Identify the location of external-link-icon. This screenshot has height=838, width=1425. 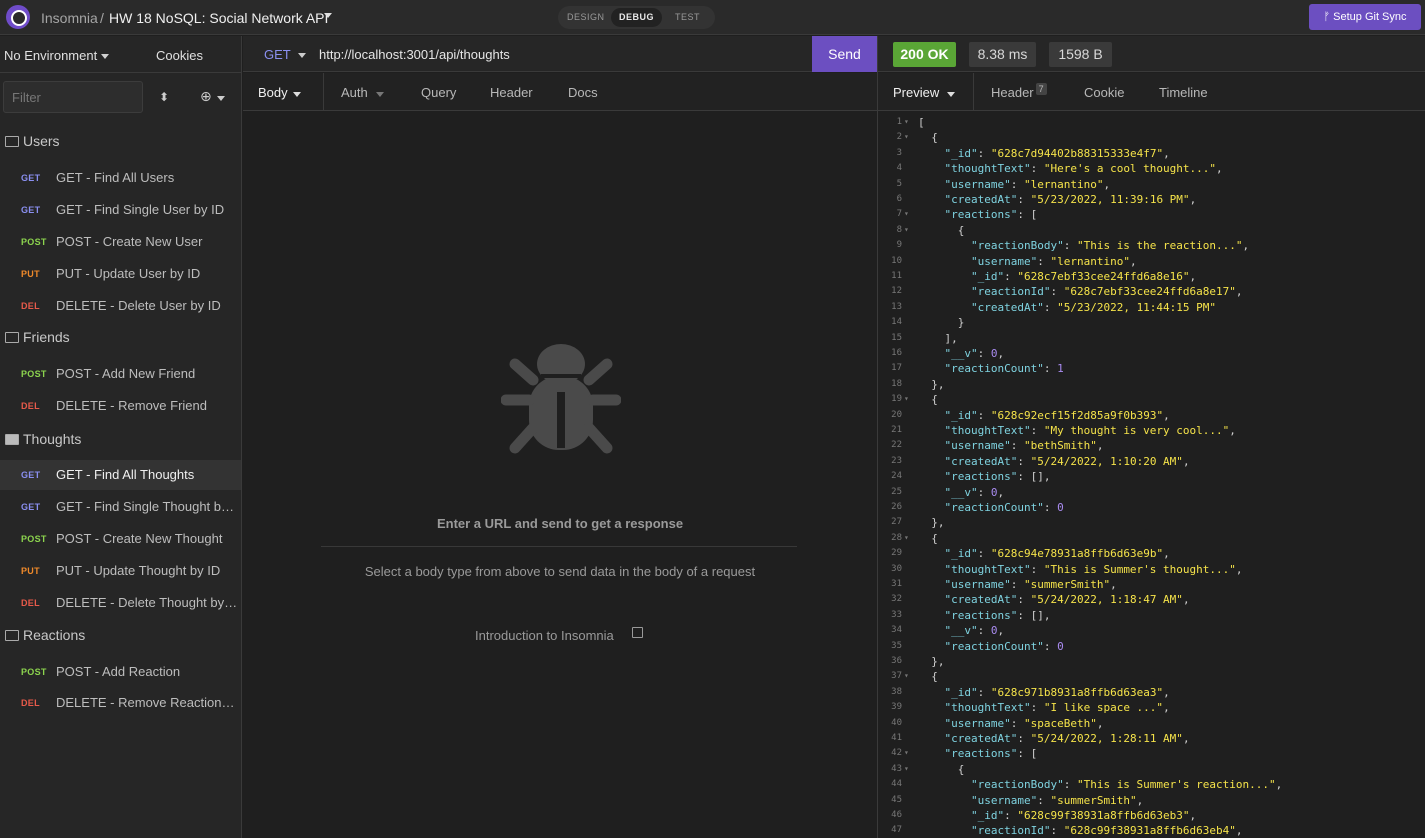
(637, 632).